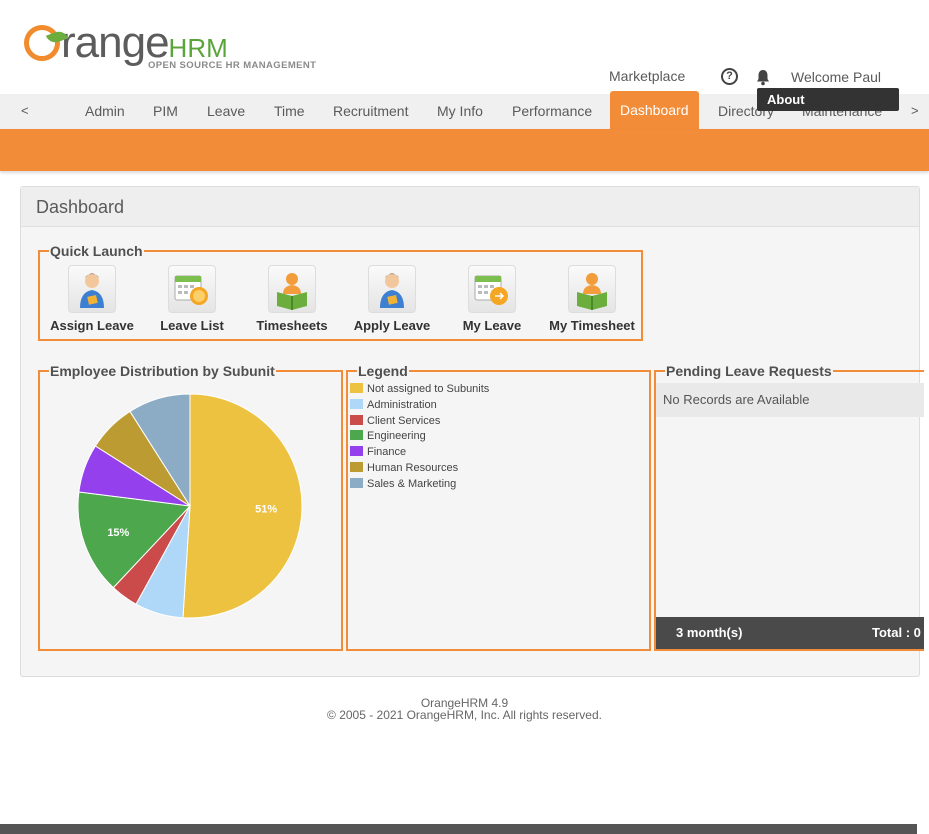  Describe the element at coordinates (470, 207) in the screenshot. I see `panel-header: Dashboard` at that location.